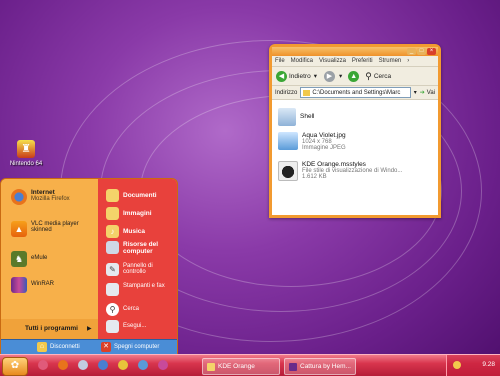 The width and height of the screenshot is (500, 376). I want to click on start-item-immagini: Immagini, so click(129, 213).